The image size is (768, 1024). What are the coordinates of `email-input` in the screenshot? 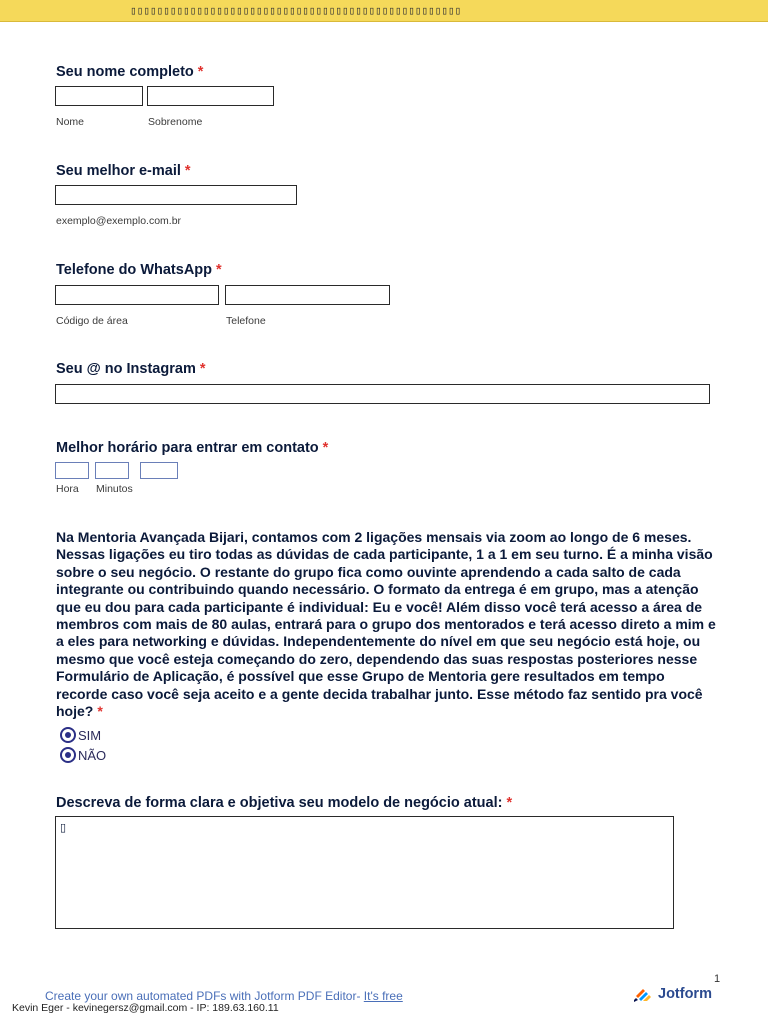 It's located at (176, 195).